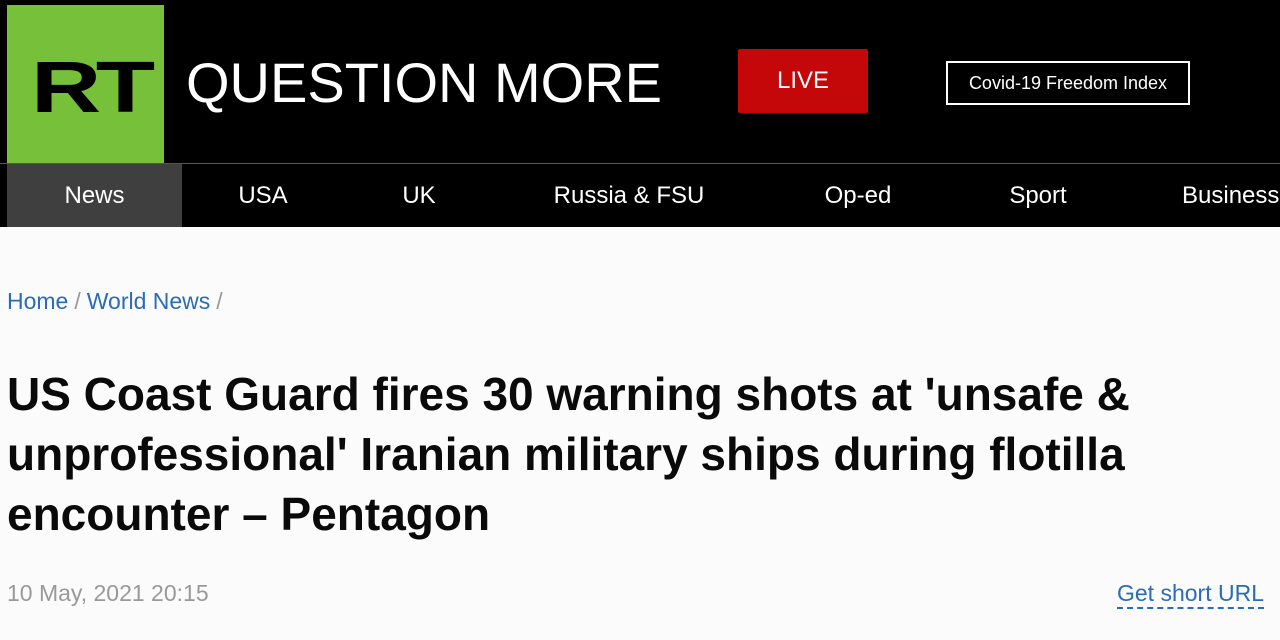 The image size is (1280, 640). I want to click on nav-item-uk: UK, so click(419, 195).